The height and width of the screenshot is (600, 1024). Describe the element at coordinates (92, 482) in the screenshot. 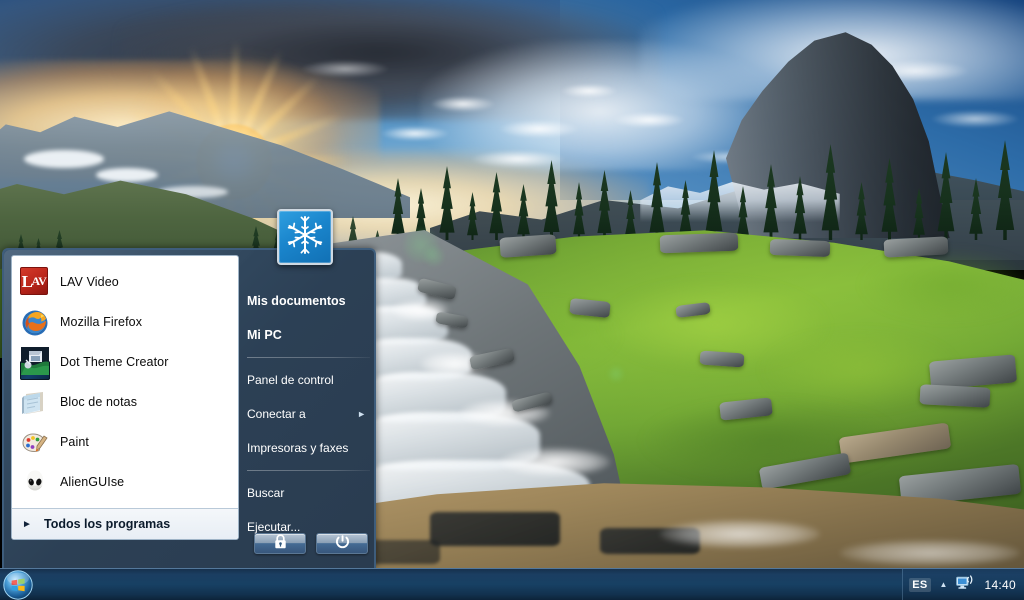

I see `program-item-label: AlienGUIse` at that location.